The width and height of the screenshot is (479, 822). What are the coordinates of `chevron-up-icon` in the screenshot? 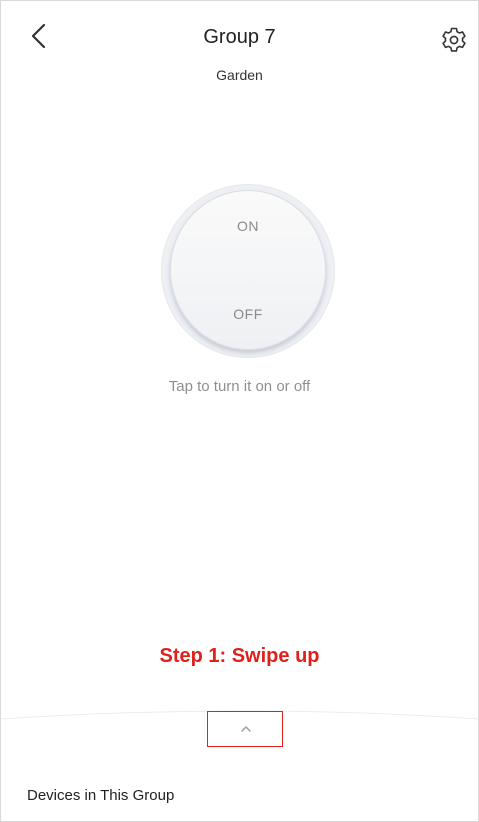 It's located at (246, 729).